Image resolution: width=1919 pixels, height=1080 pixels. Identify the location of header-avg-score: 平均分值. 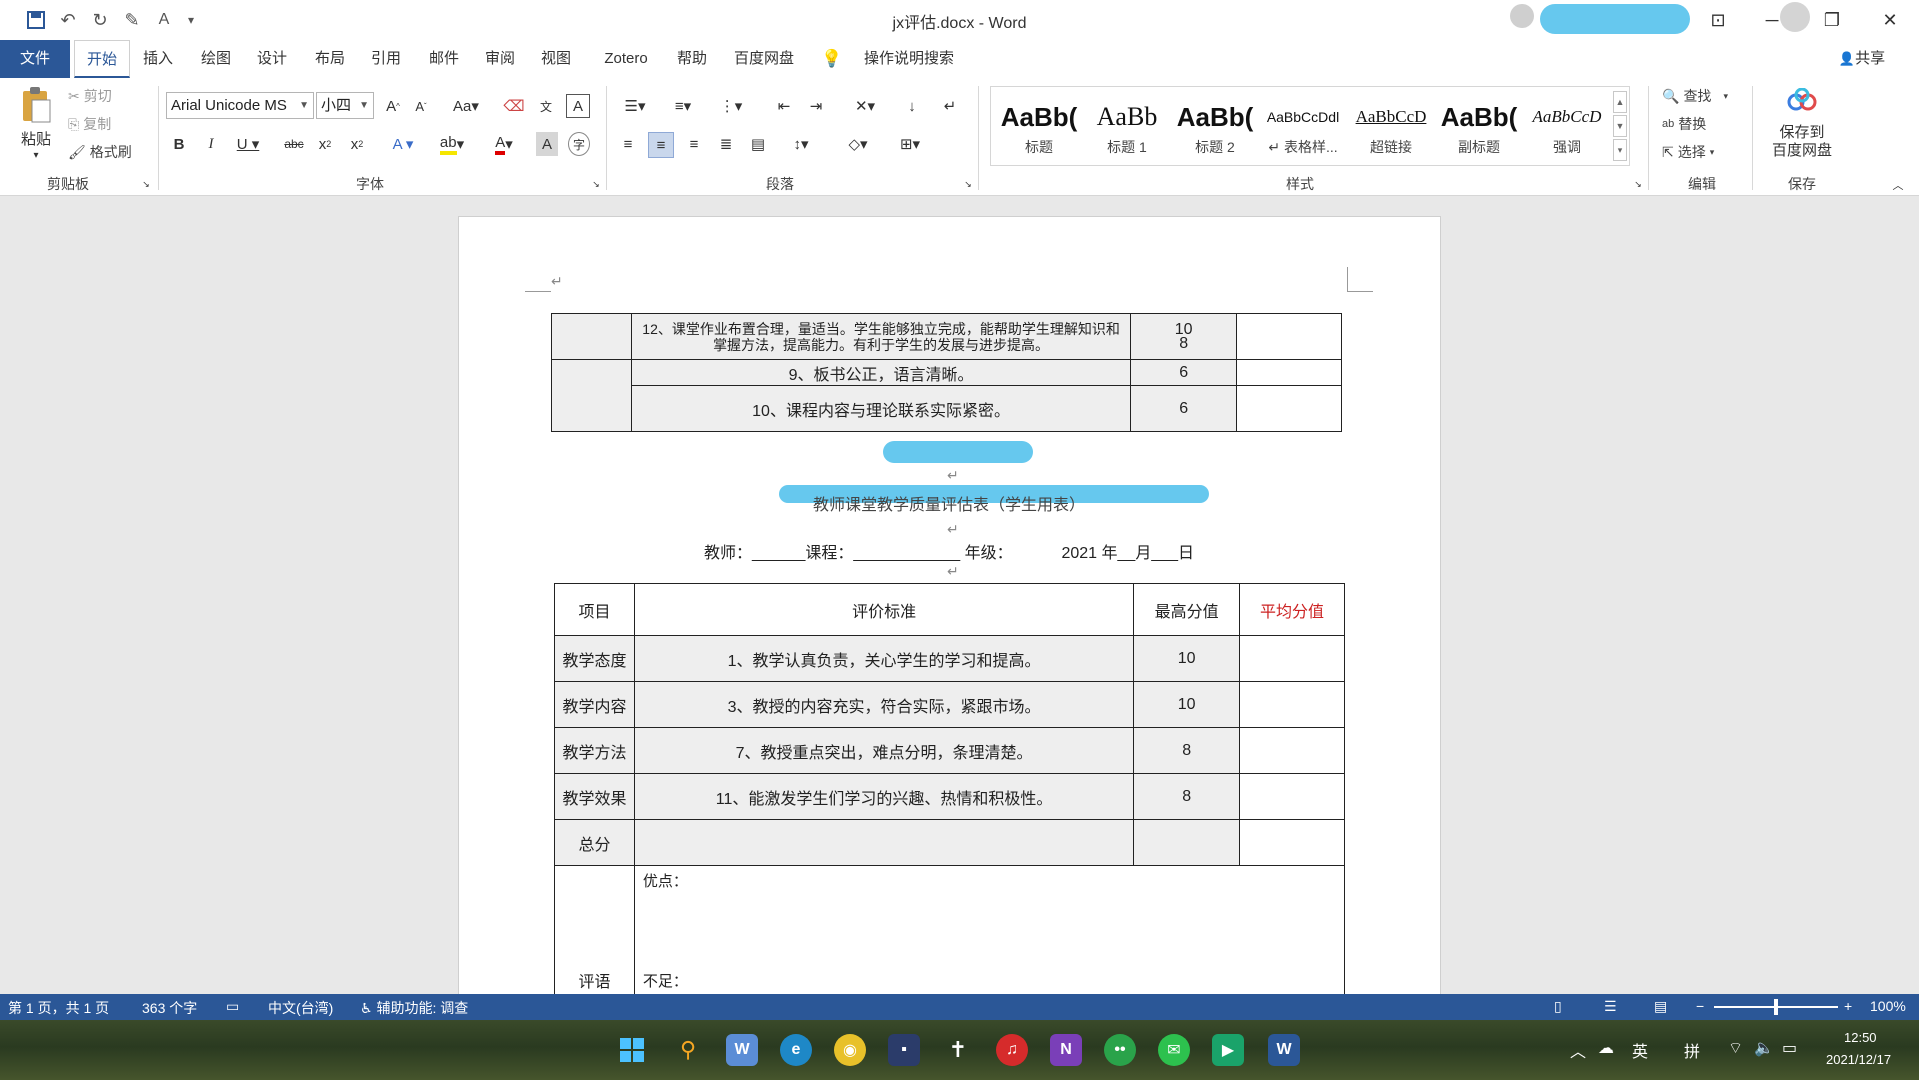
(1292, 609).